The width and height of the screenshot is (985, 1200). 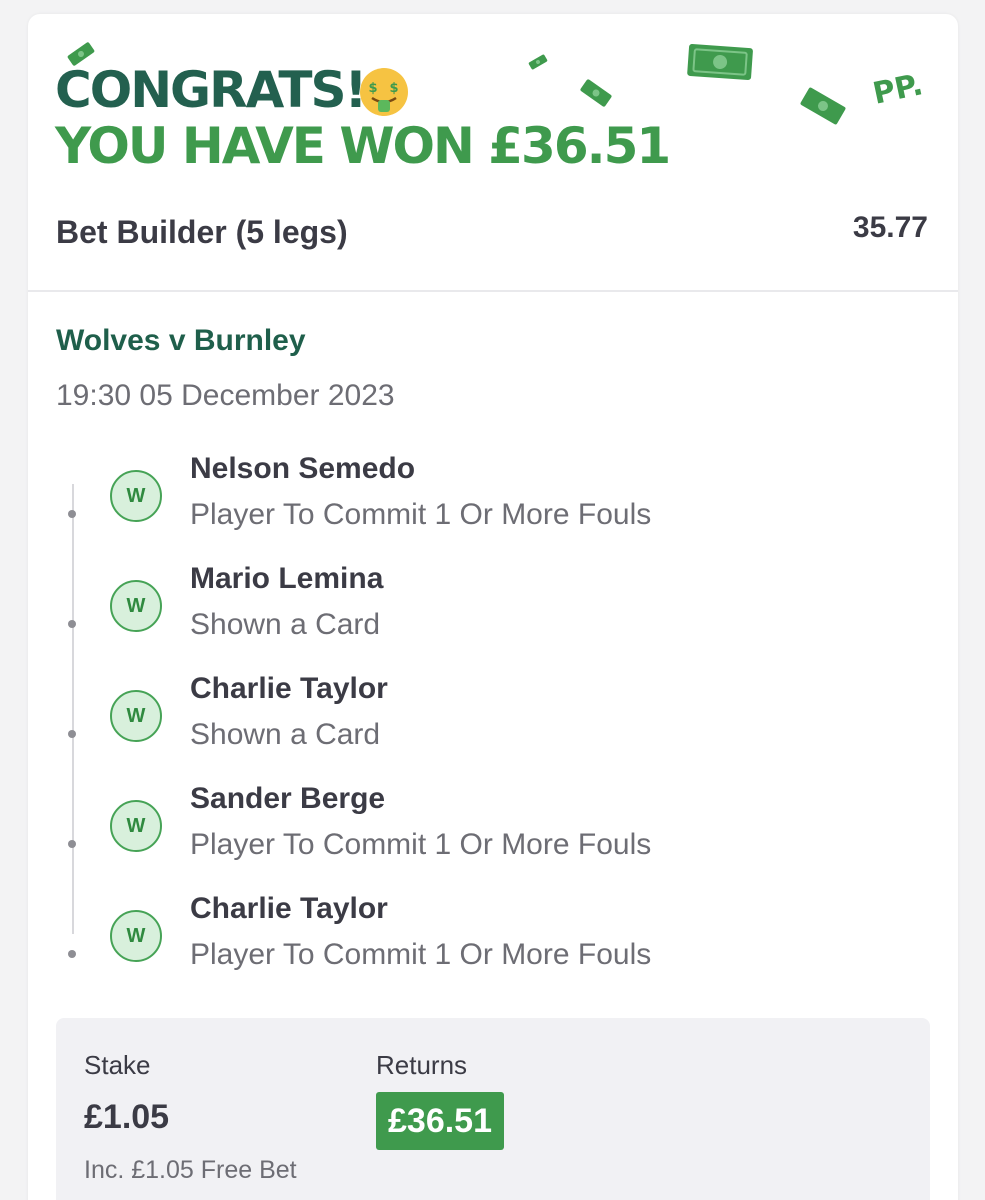 What do you see at coordinates (363, 146) in the screenshot?
I see `win-amount-heading: YOU HAVE WON £36.51` at bounding box center [363, 146].